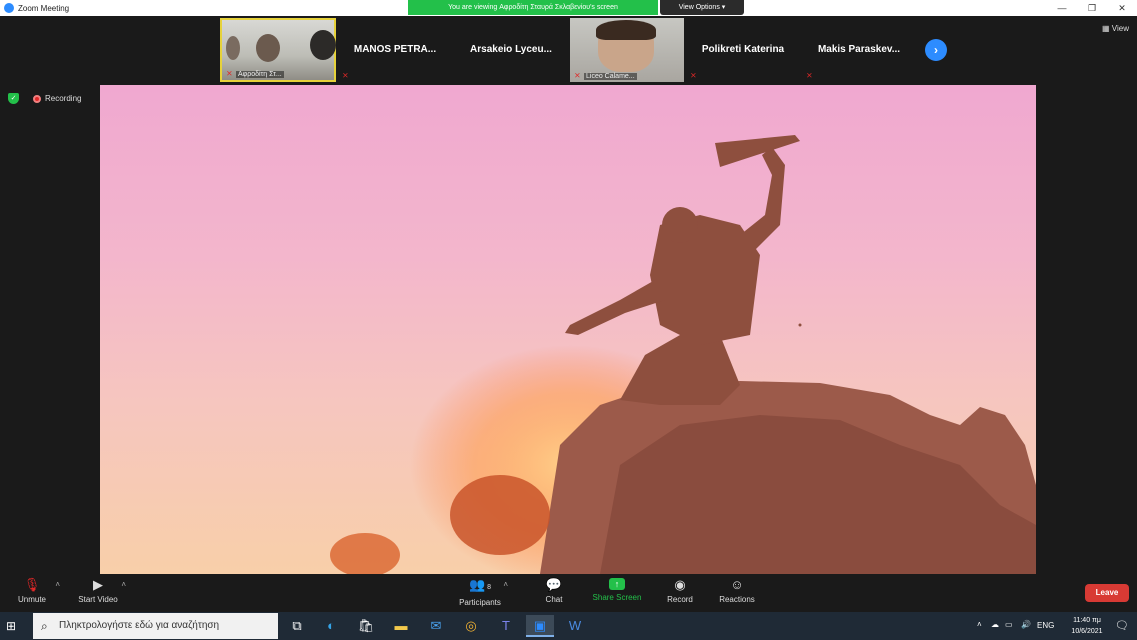 The width and height of the screenshot is (1137, 640). What do you see at coordinates (1045, 625) in the screenshot?
I see `language-indicator: ENG` at bounding box center [1045, 625].